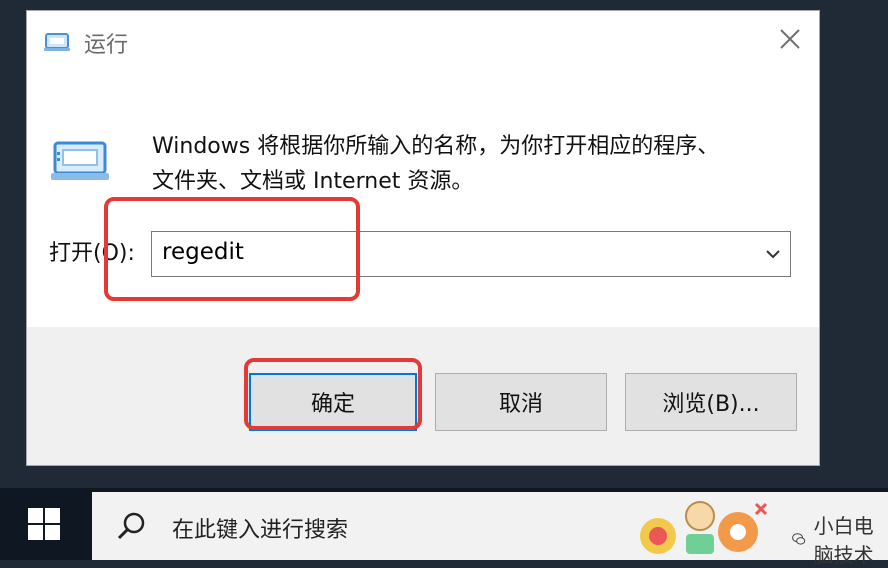 The width and height of the screenshot is (888, 568). Describe the element at coordinates (436, 146) in the screenshot. I see `description-line-1: Windows 将根据你所输入的名称，为你打开相应的程序、` at that location.